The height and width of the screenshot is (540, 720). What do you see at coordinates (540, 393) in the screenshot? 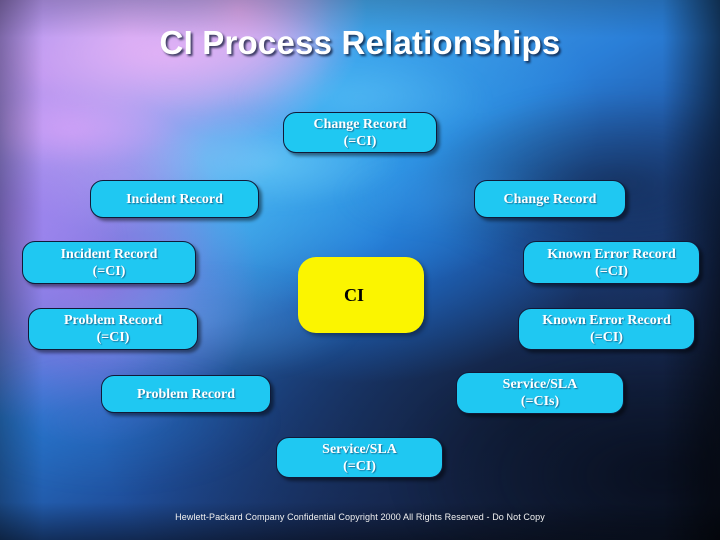
I see `node-service-sla-cis: Service/SLA (=CIs)` at bounding box center [540, 393].